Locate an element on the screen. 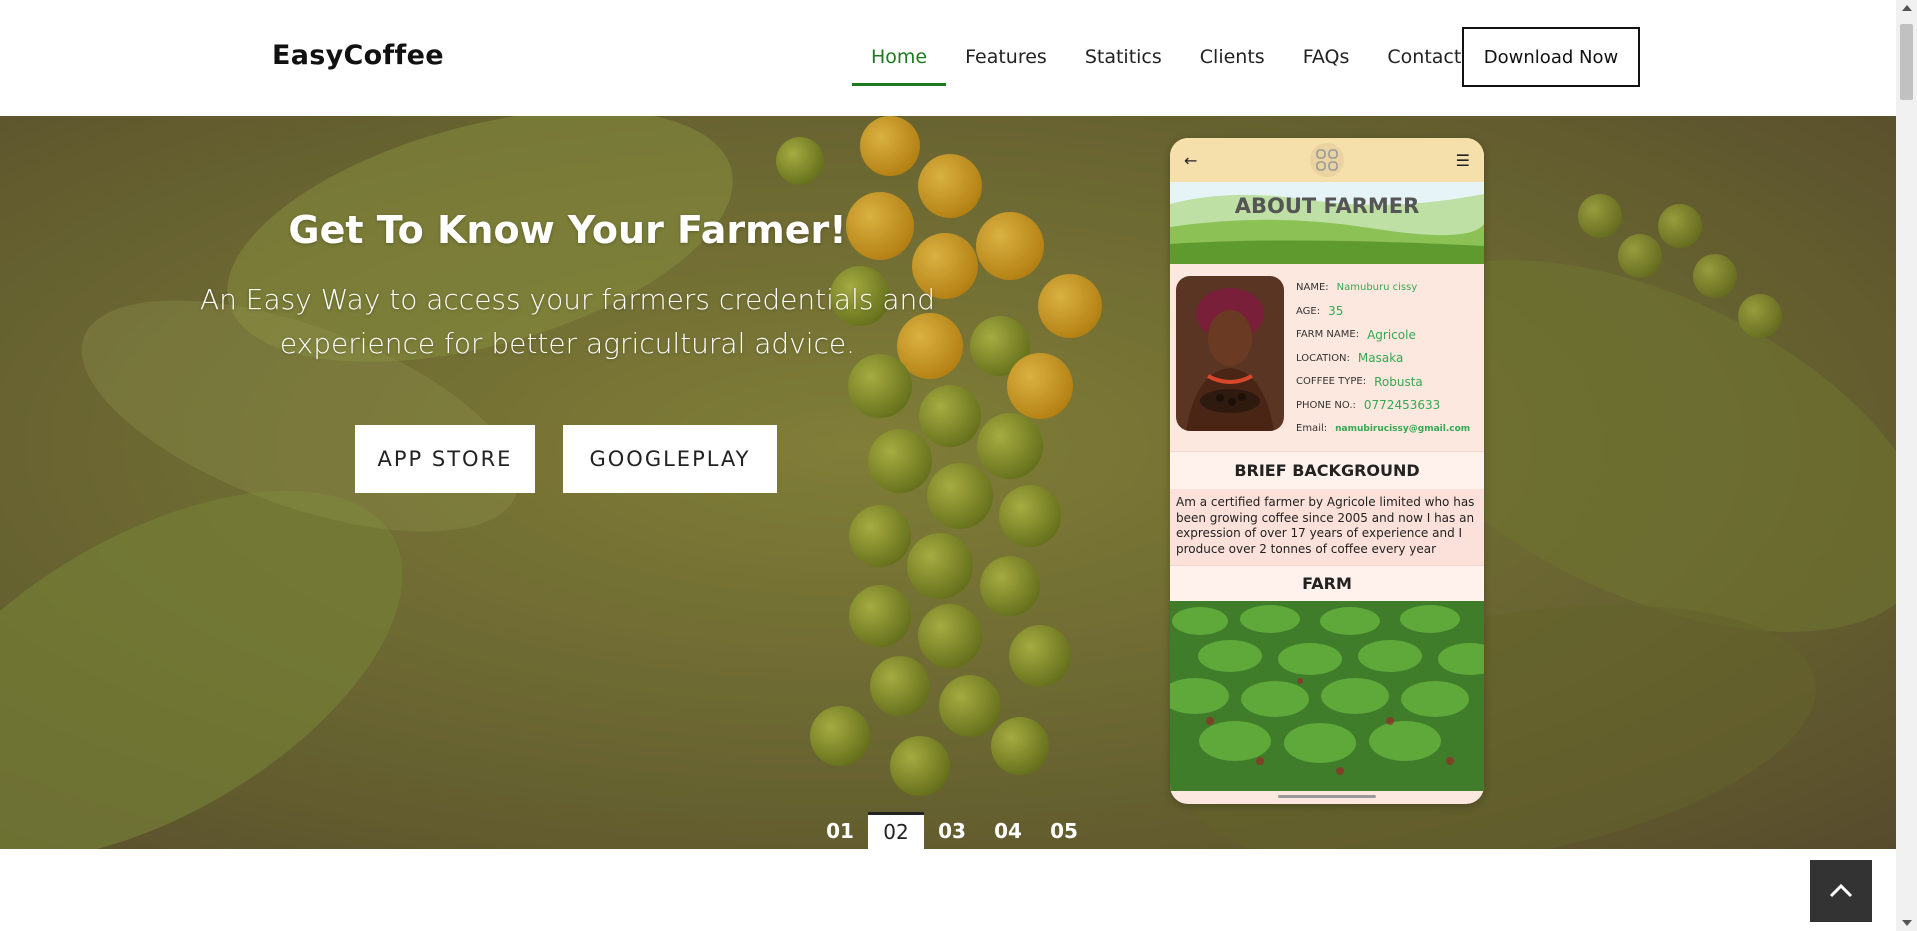 The image size is (1917, 931). pager-item-02: 02 is located at coordinates (896, 830).